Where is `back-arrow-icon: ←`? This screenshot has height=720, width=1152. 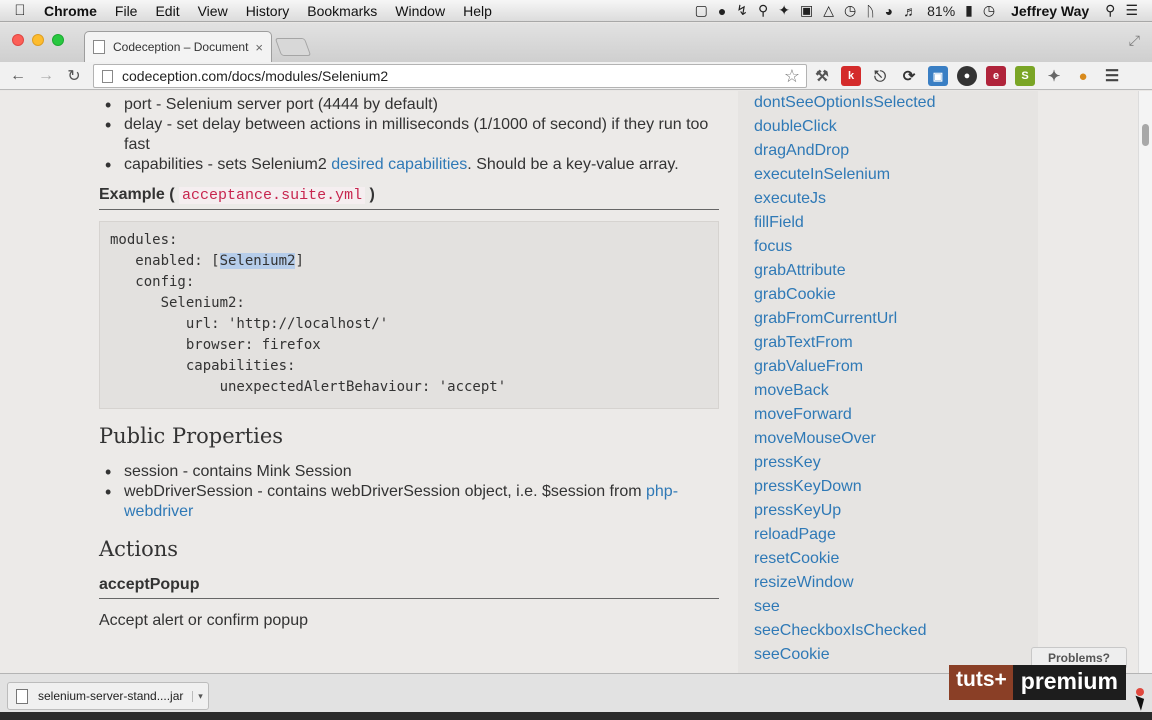
back-arrow-icon: ← is located at coordinates (18, 76).